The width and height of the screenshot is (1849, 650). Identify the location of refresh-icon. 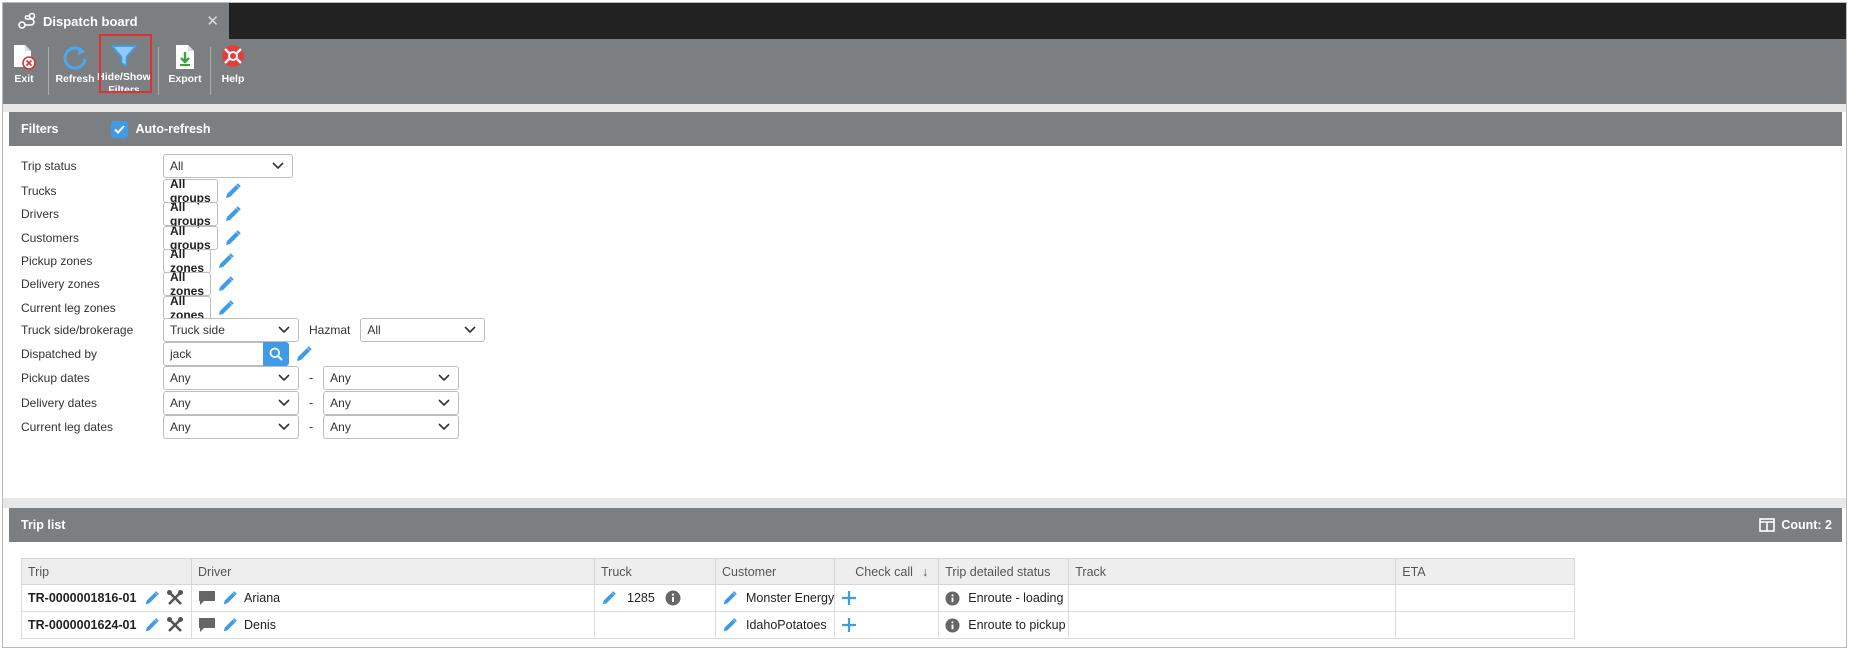
(75, 58).